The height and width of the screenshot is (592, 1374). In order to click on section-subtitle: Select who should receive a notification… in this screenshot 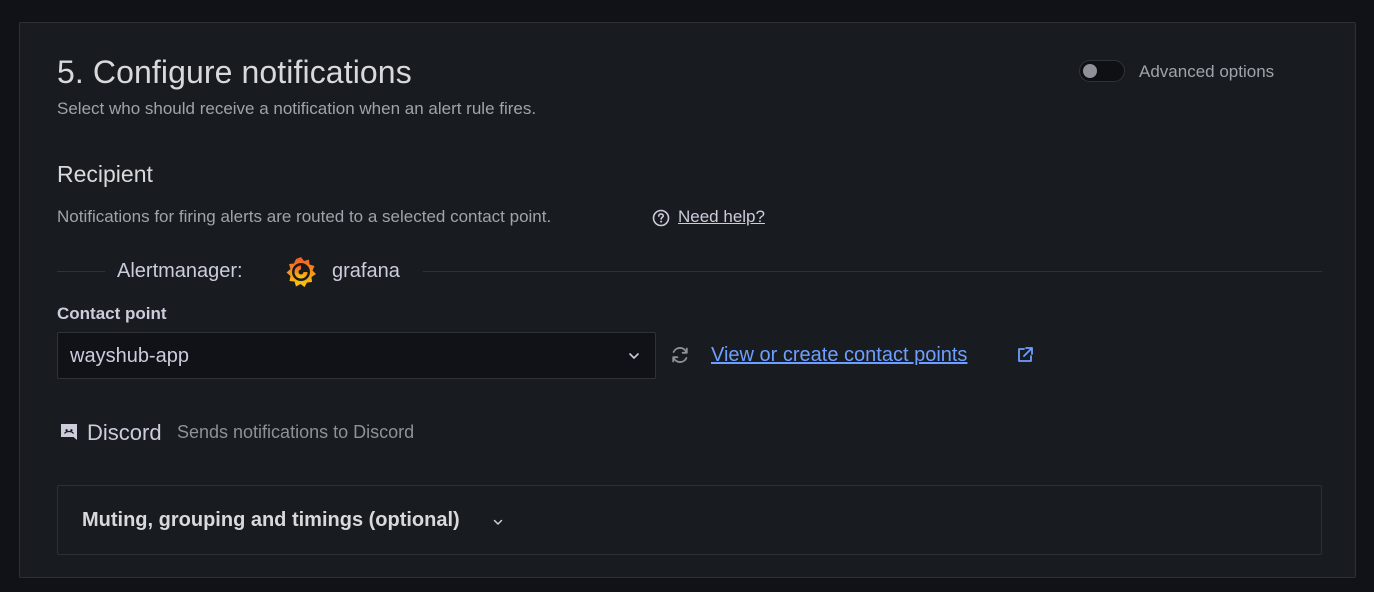, I will do `click(297, 108)`.